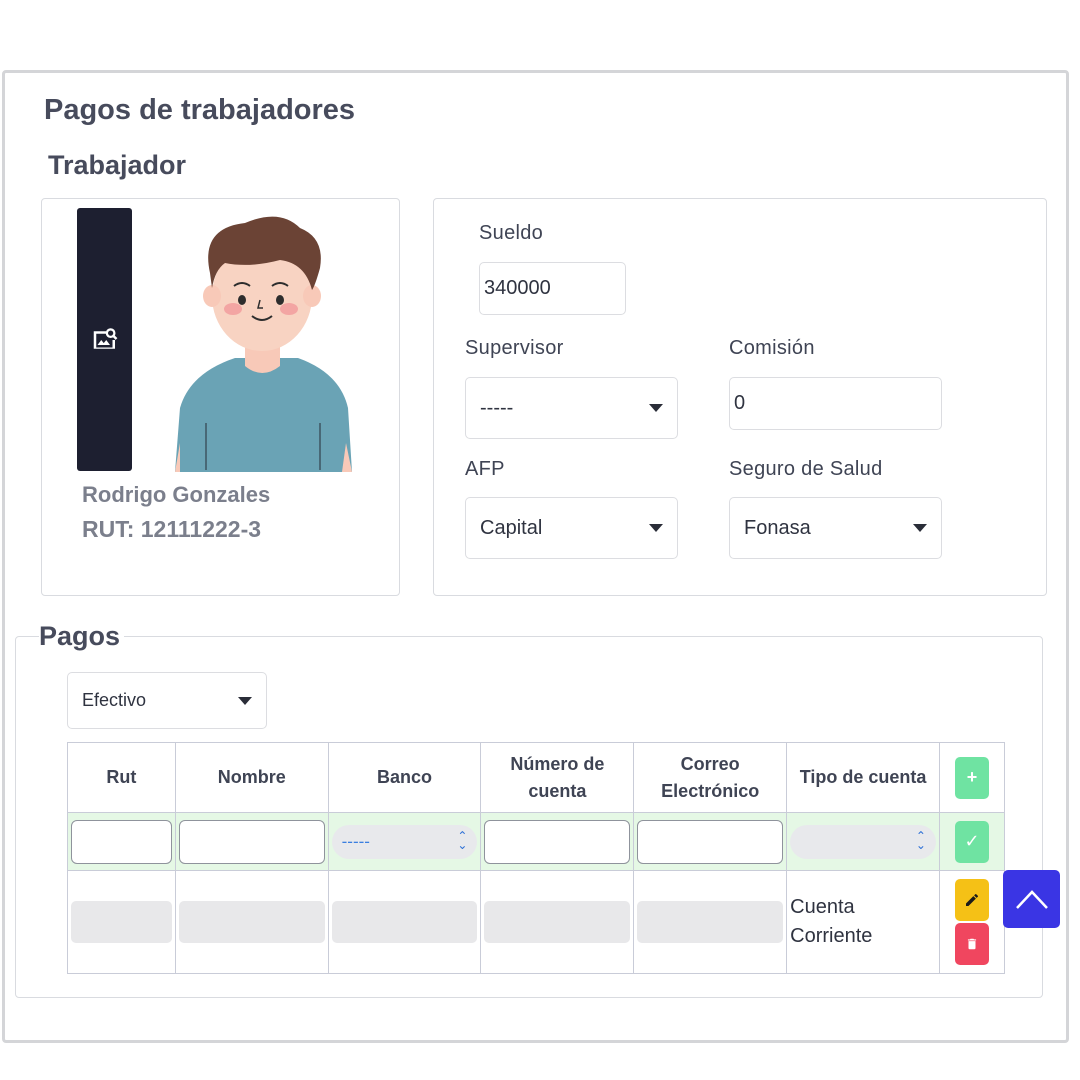 The image size is (1080, 1080). What do you see at coordinates (835, 403) in the screenshot?
I see `comision-input: 0` at bounding box center [835, 403].